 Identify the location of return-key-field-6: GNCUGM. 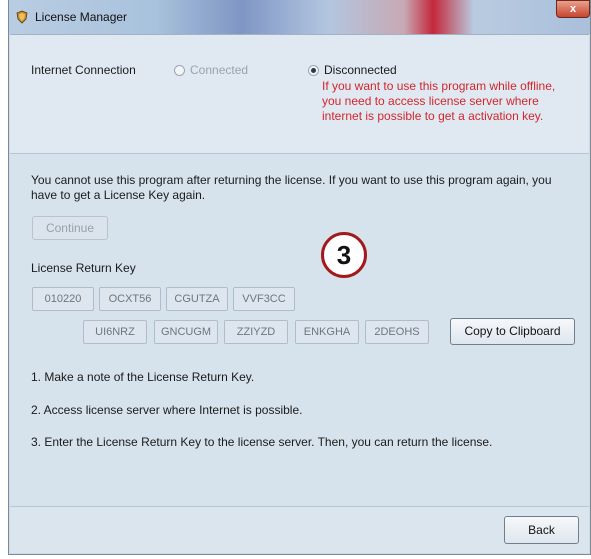
(186, 332).